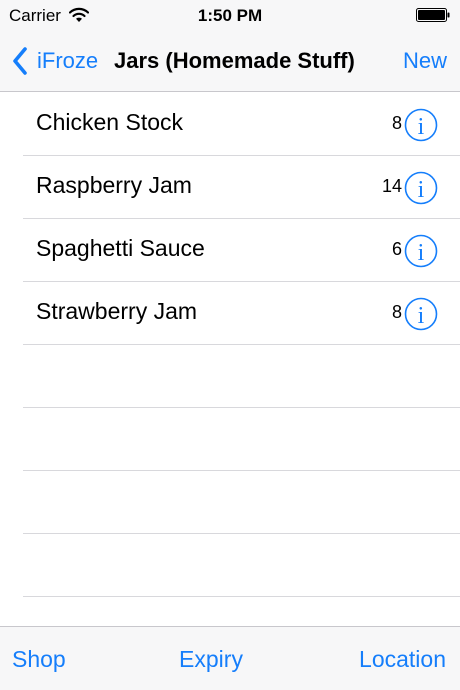  Describe the element at coordinates (241, 187) in the screenshot. I see `list-item: Raspberry Jam 14 i` at that location.